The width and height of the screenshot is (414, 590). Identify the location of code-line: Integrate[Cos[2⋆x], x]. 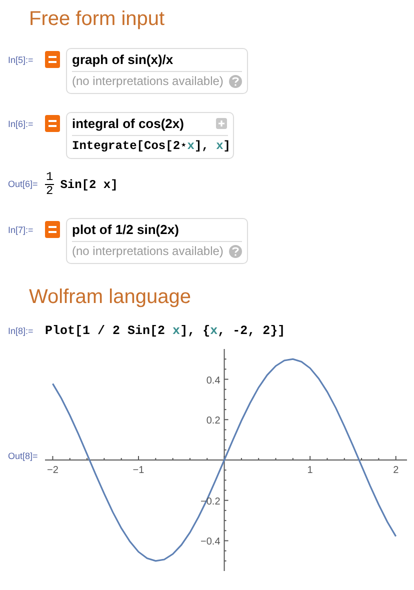
(150, 146).